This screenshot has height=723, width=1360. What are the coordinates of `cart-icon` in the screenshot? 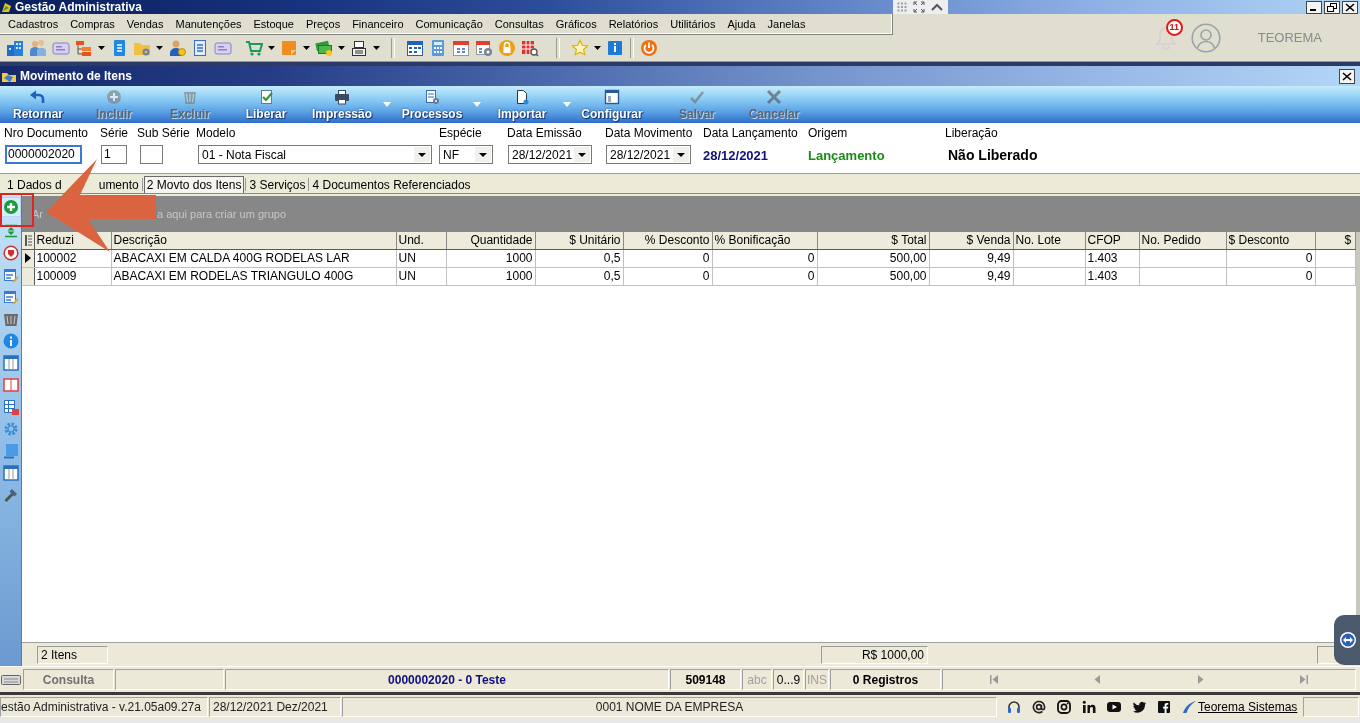 It's located at (254, 48).